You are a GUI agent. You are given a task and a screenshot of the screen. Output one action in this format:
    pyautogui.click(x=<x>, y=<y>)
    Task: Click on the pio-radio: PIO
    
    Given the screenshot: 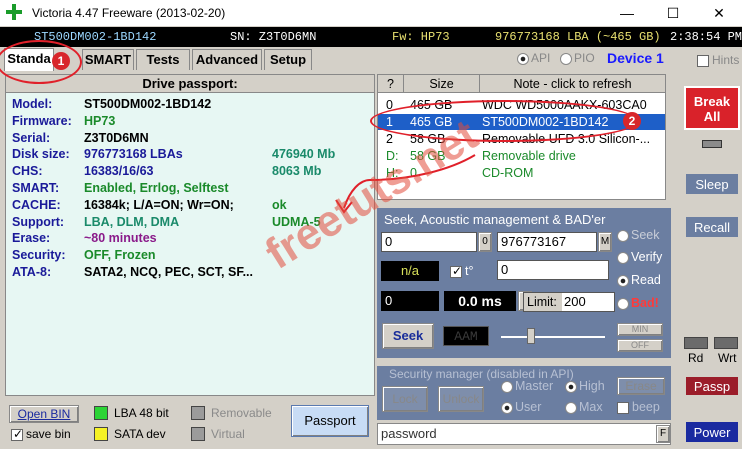 What is the action you would take?
    pyautogui.click(x=577, y=58)
    